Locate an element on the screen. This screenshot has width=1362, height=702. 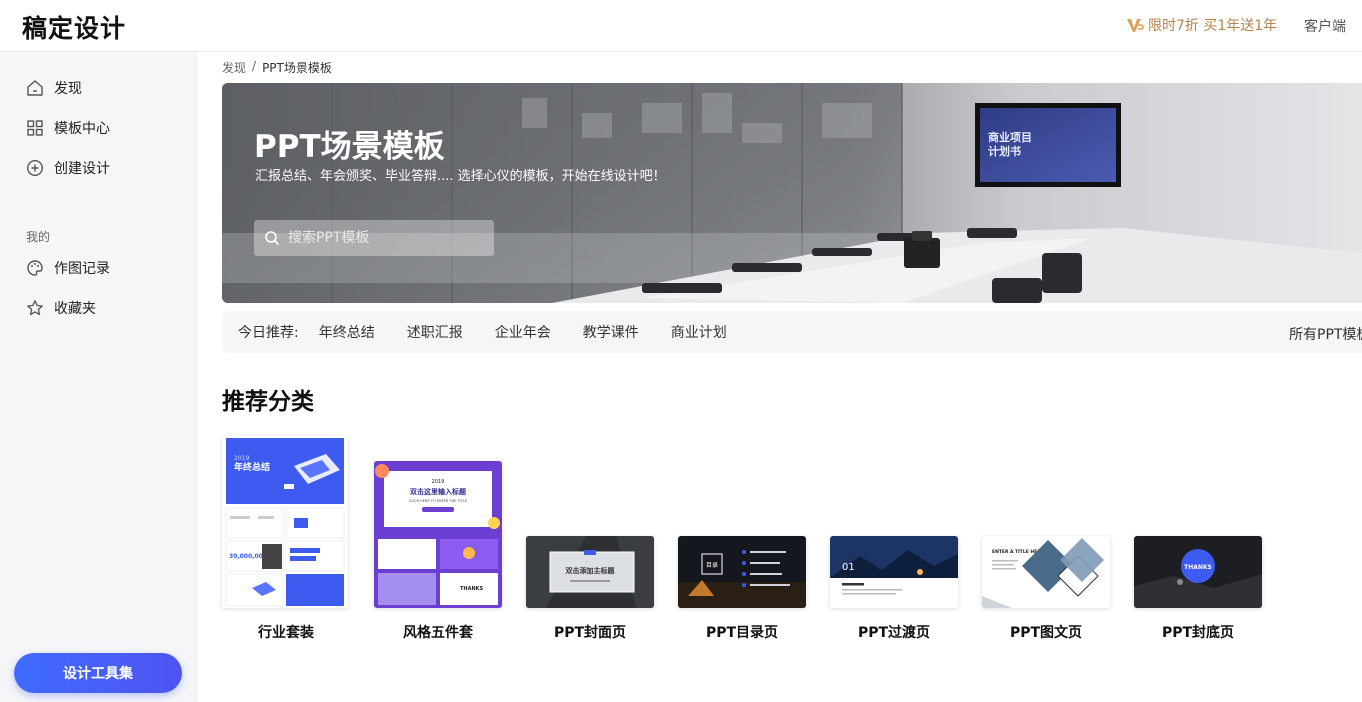
thumb-title: 双击添加主标题 is located at coordinates (591, 570).